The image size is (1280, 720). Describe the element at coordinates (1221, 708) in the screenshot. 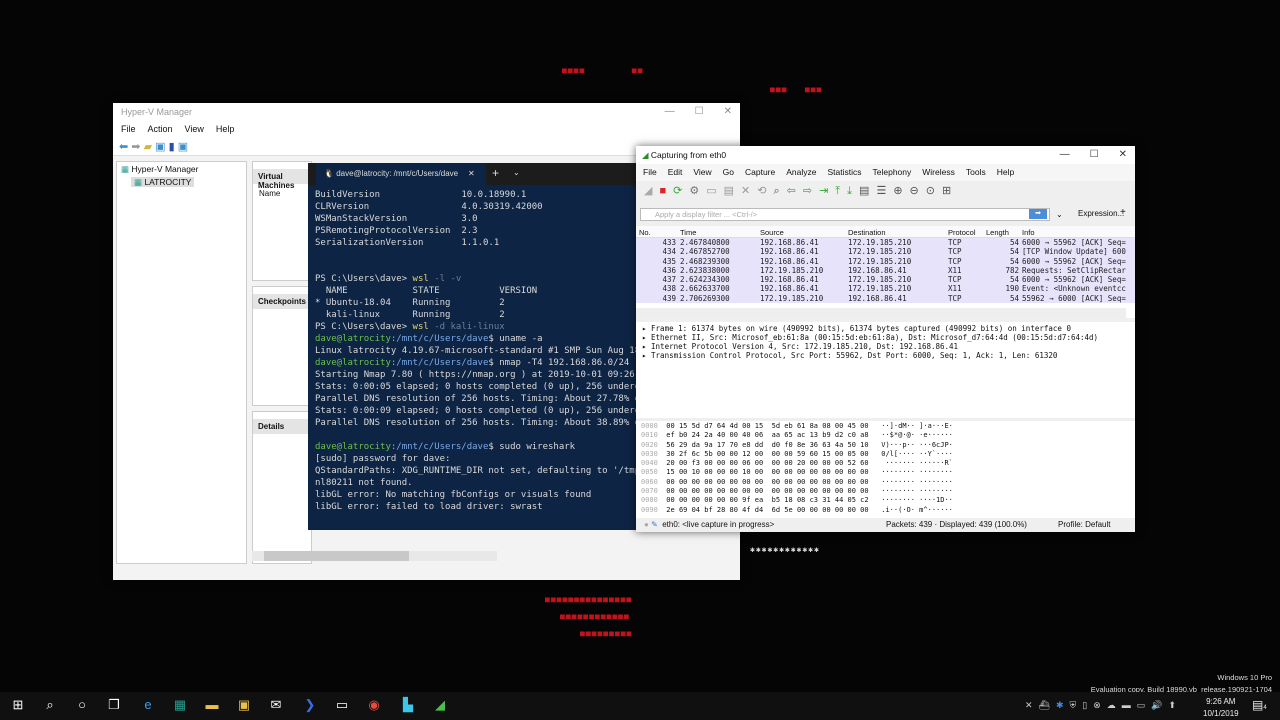

I see `clock: 9:26 AM 10/1/2019` at that location.